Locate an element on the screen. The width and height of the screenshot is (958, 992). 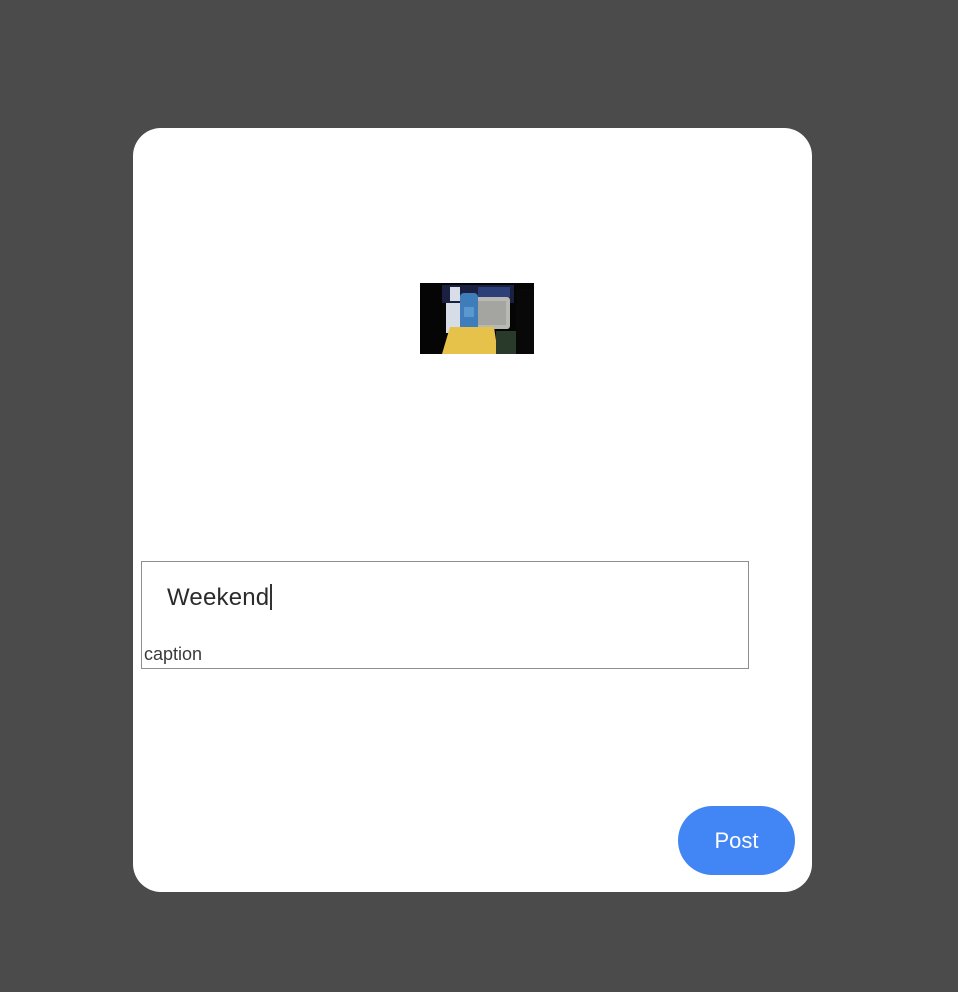
photo-thumbnail is located at coordinates (477, 318).